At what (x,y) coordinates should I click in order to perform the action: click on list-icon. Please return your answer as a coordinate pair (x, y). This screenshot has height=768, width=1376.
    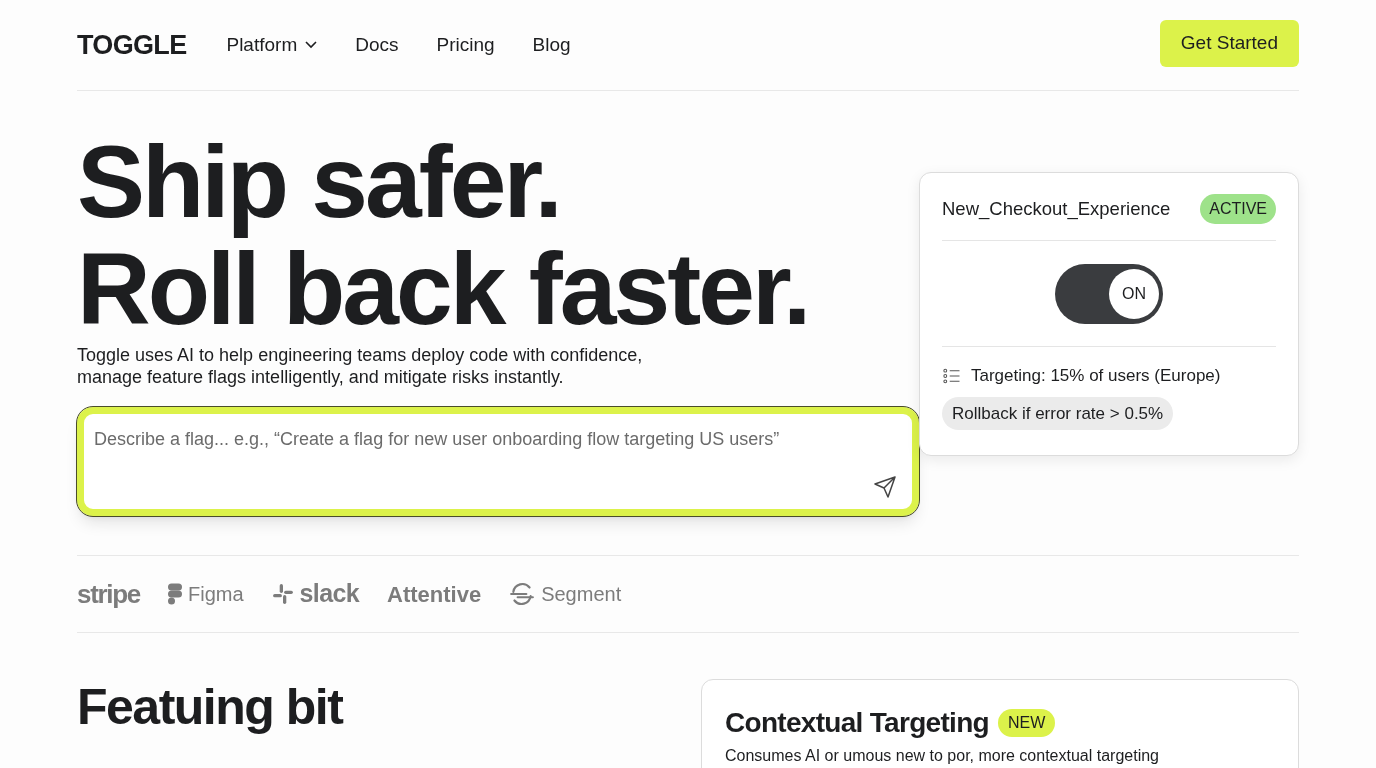
    Looking at the image, I should click on (951, 375).